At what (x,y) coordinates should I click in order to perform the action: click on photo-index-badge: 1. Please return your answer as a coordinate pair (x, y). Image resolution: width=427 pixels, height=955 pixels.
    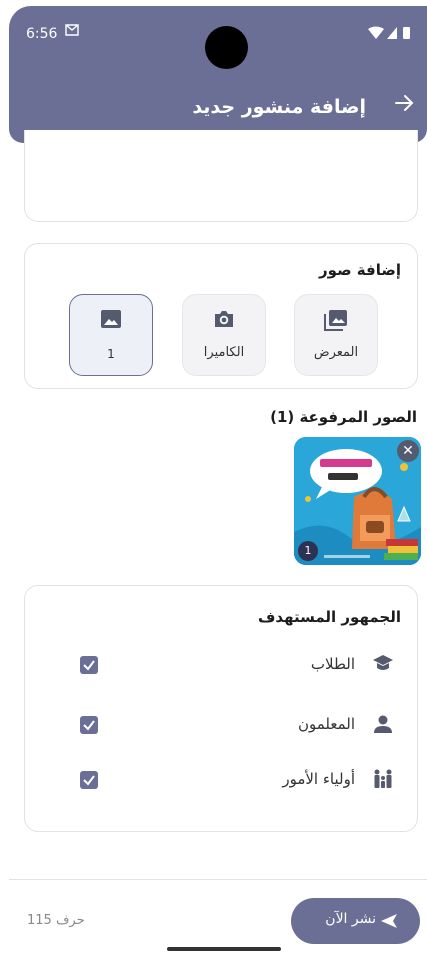
    Looking at the image, I should click on (308, 551).